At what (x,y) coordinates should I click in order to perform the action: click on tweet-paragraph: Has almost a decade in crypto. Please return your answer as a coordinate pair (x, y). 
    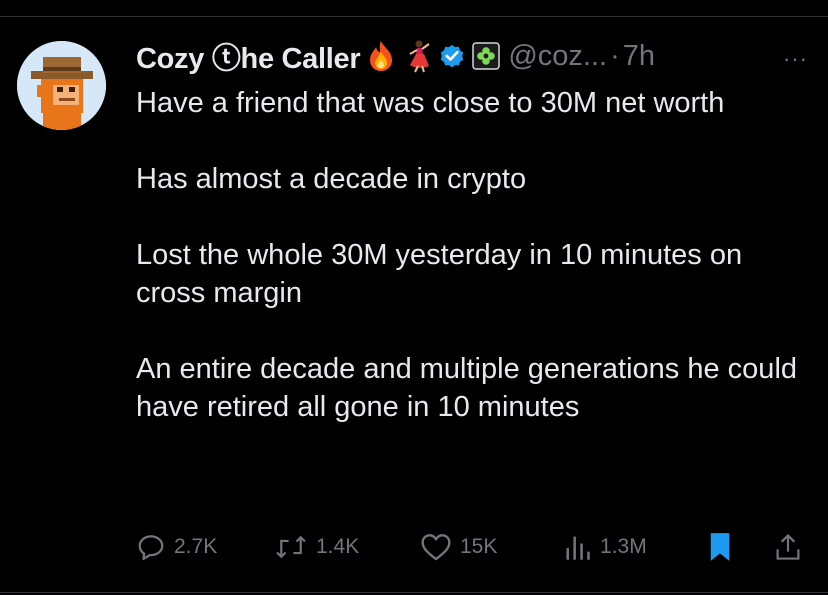
    Looking at the image, I should click on (331, 179).